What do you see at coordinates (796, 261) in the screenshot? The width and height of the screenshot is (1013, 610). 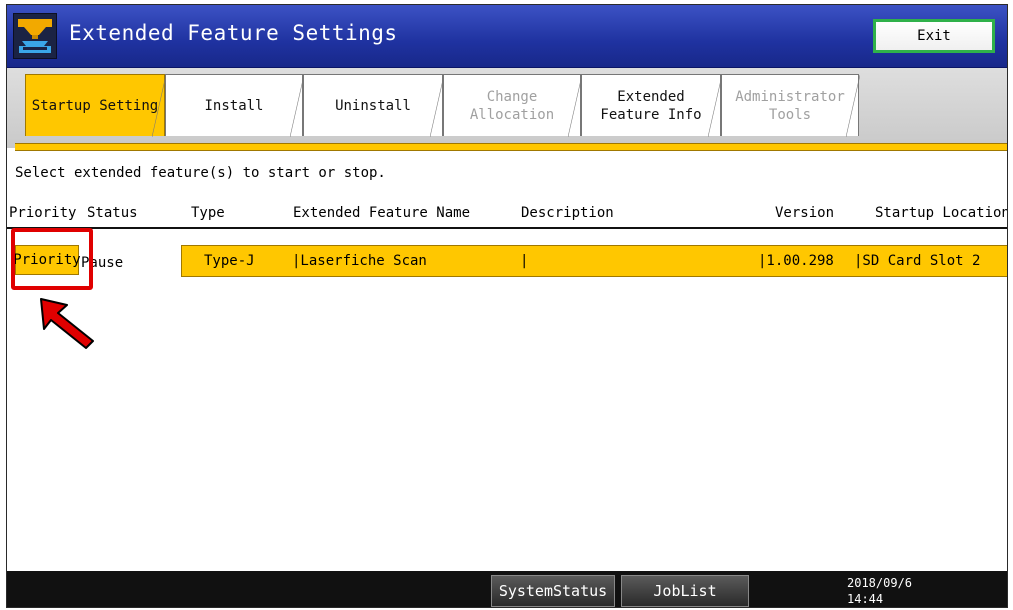 I see `feature-version: |1.00.298` at bounding box center [796, 261].